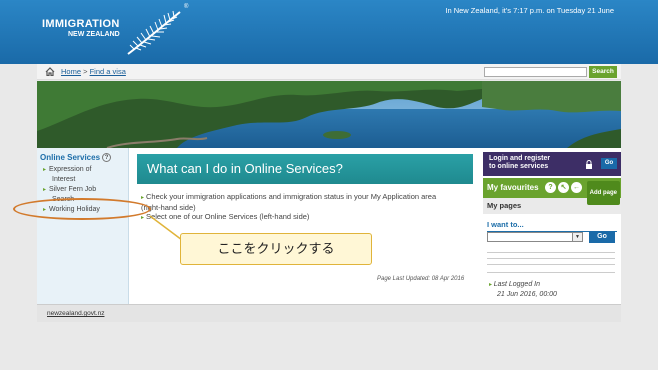  I want to click on sidebar-item-label-2: Interest, so click(64, 179).